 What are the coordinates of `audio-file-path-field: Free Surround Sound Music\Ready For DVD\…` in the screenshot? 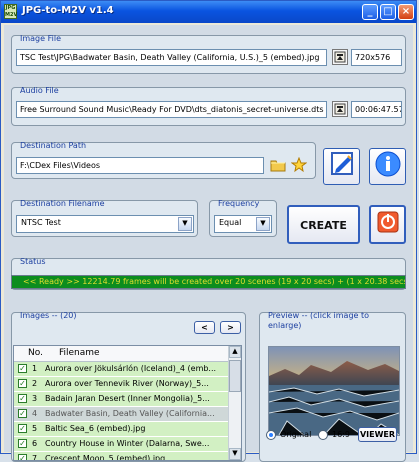 It's located at (171, 109).